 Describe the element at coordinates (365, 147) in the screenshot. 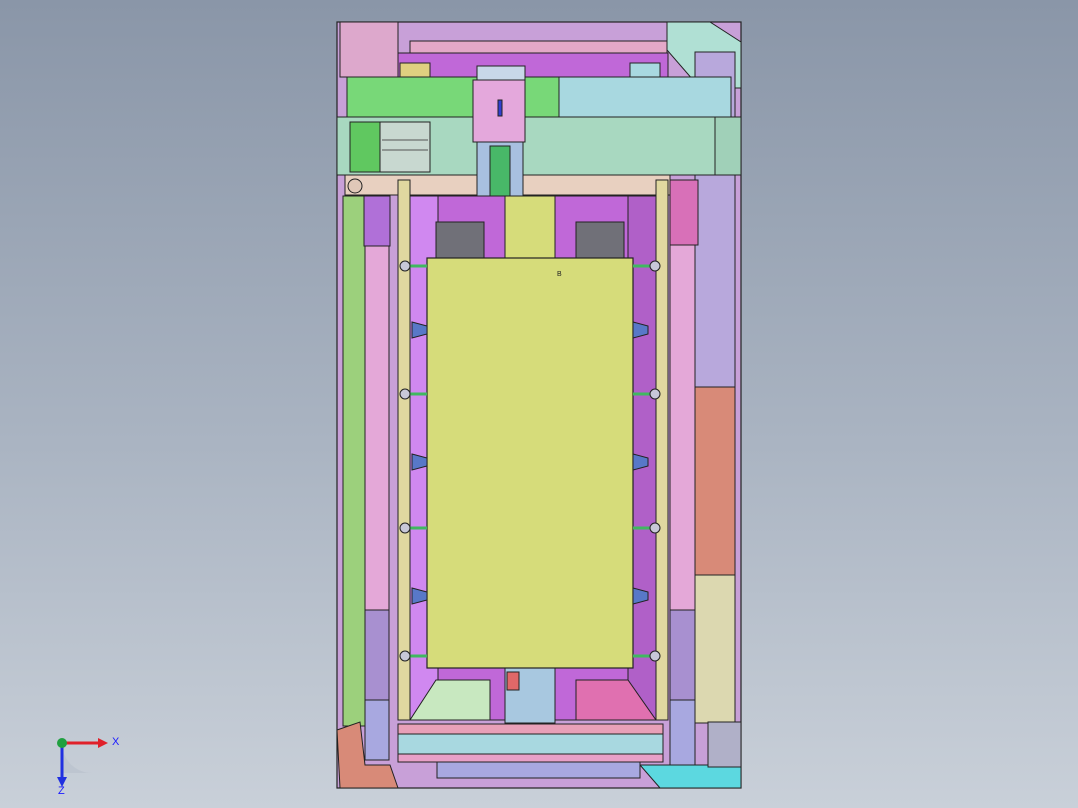

I see `gantry-left-green` at that location.